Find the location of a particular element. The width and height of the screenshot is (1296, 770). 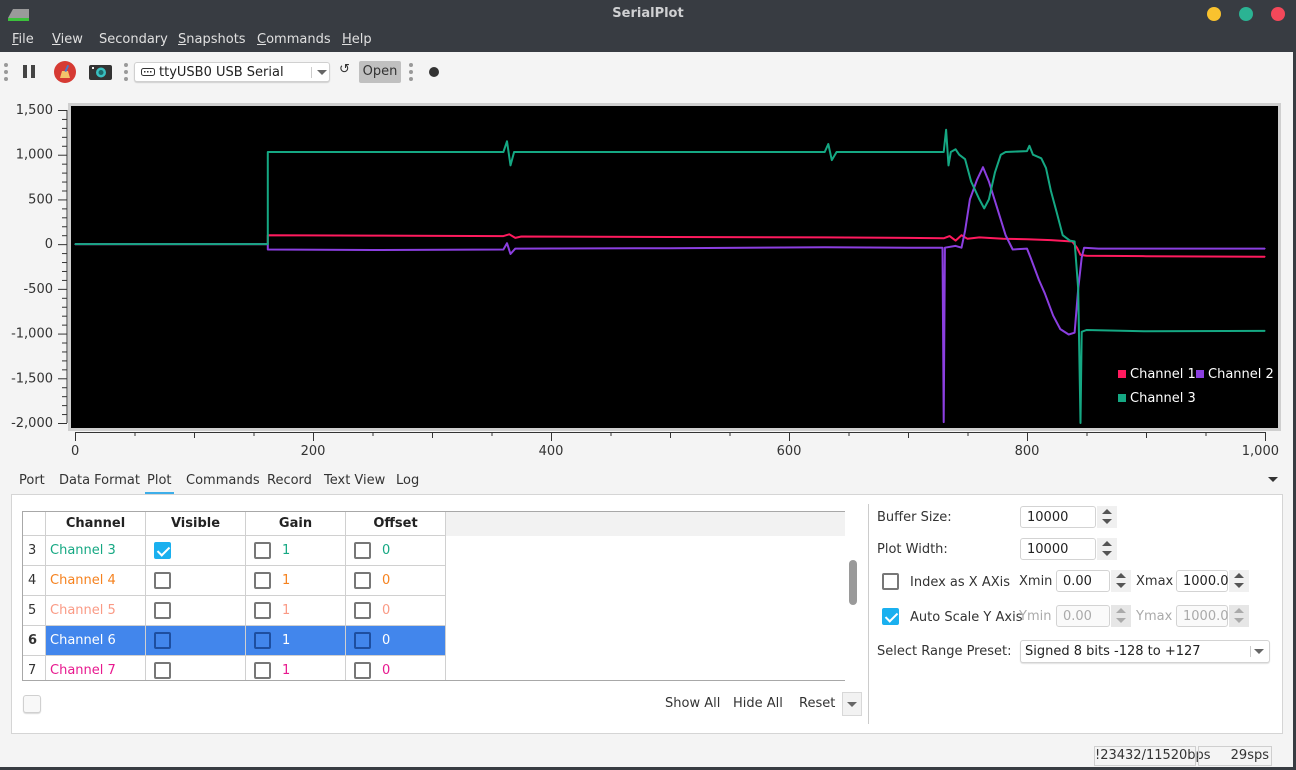

column-header-index is located at coordinates (34, 524).